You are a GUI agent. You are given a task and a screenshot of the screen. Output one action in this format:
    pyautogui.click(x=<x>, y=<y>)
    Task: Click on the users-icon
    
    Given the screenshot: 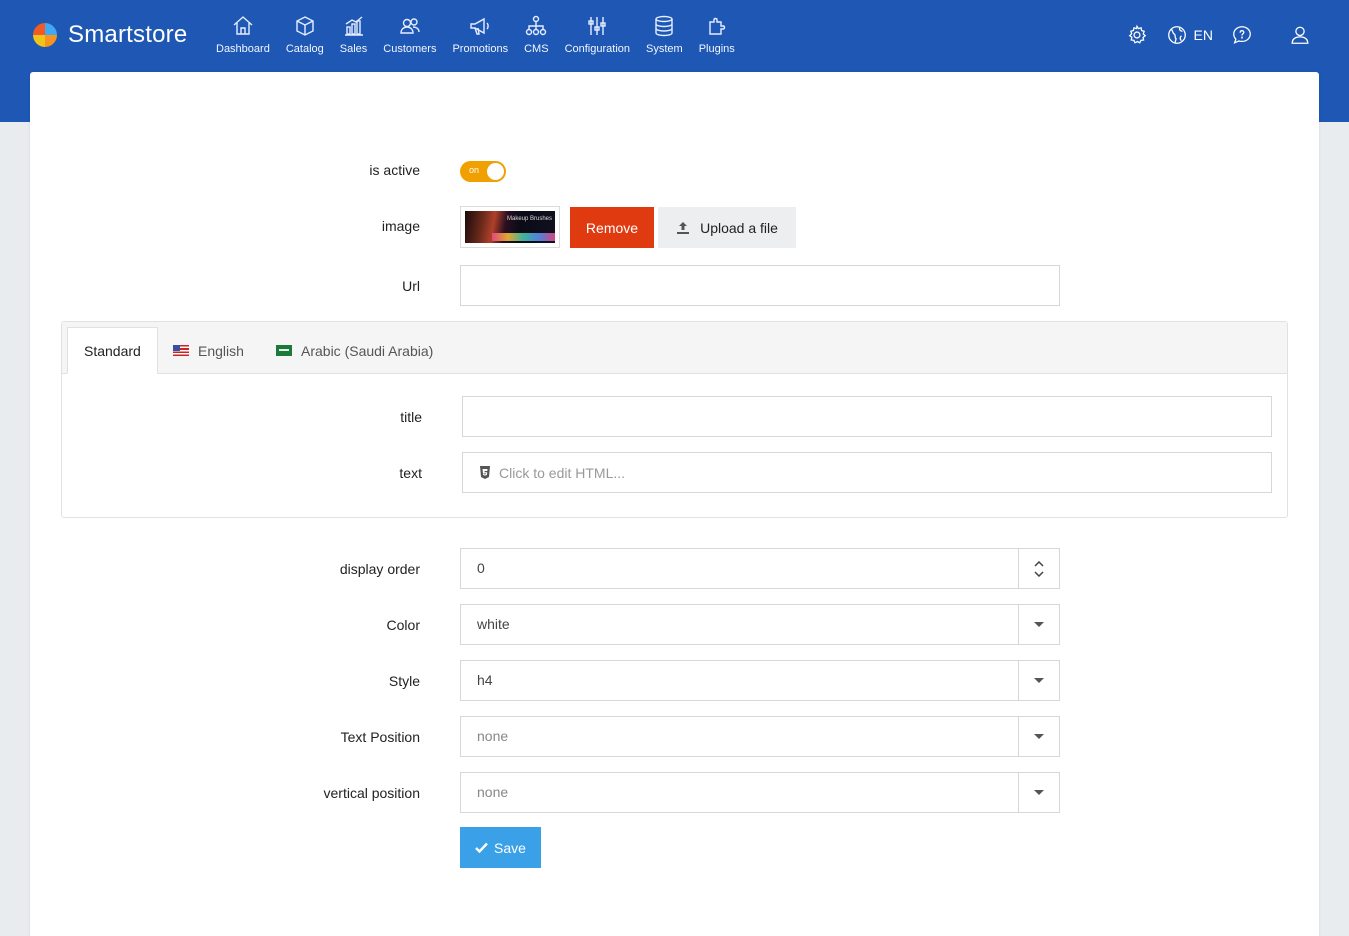 What is the action you would take?
    pyautogui.click(x=410, y=26)
    